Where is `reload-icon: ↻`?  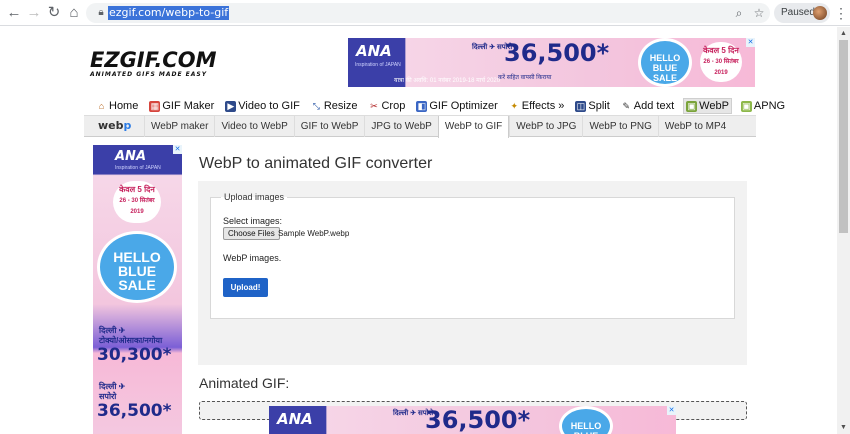
reload-icon: ↻ is located at coordinates (54, 13).